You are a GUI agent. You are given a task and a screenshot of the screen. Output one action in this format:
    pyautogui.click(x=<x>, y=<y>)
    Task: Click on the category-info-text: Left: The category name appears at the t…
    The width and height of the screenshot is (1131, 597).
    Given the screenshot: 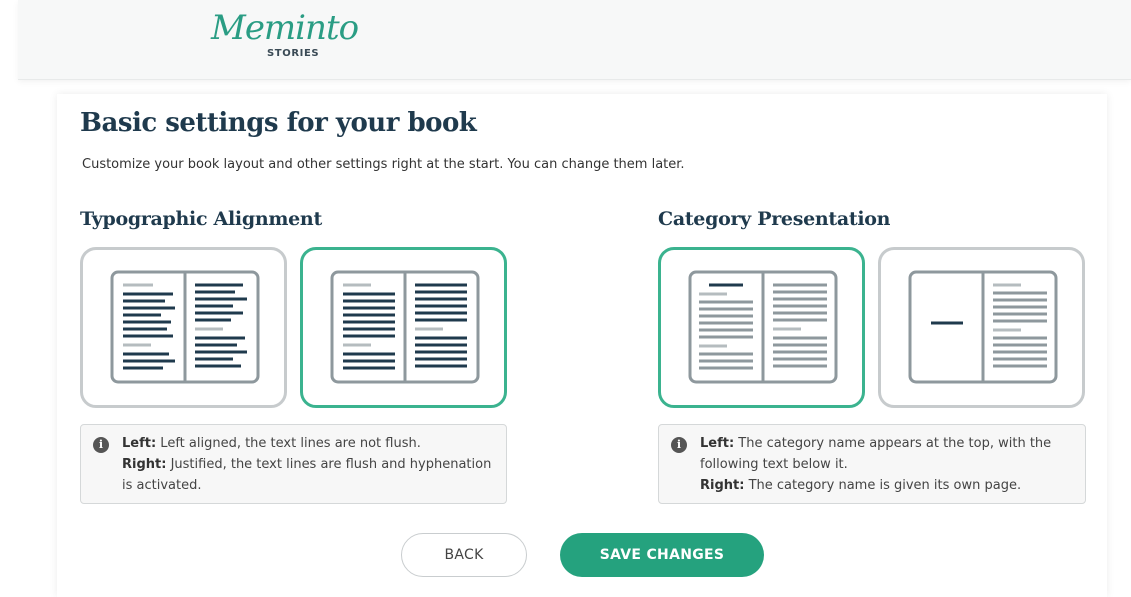 What is the action you would take?
    pyautogui.click(x=887, y=464)
    